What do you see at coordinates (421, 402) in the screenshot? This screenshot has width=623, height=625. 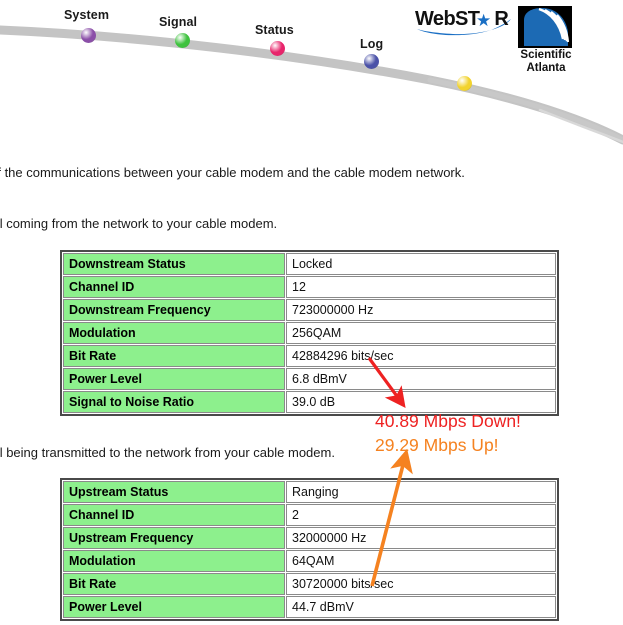 I see `table-cell-value: 39.0 dB` at bounding box center [421, 402].